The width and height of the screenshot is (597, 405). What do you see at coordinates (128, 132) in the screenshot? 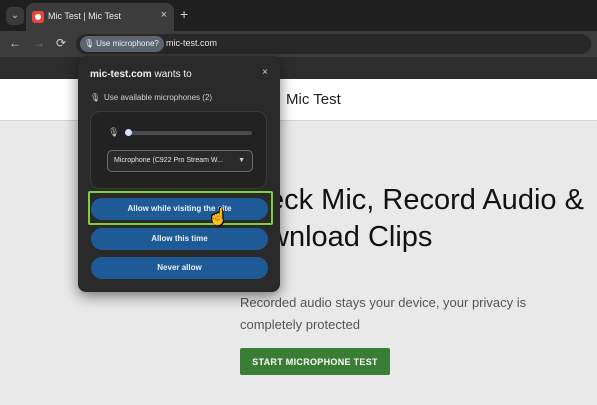
I see `mic-level-indicator` at bounding box center [128, 132].